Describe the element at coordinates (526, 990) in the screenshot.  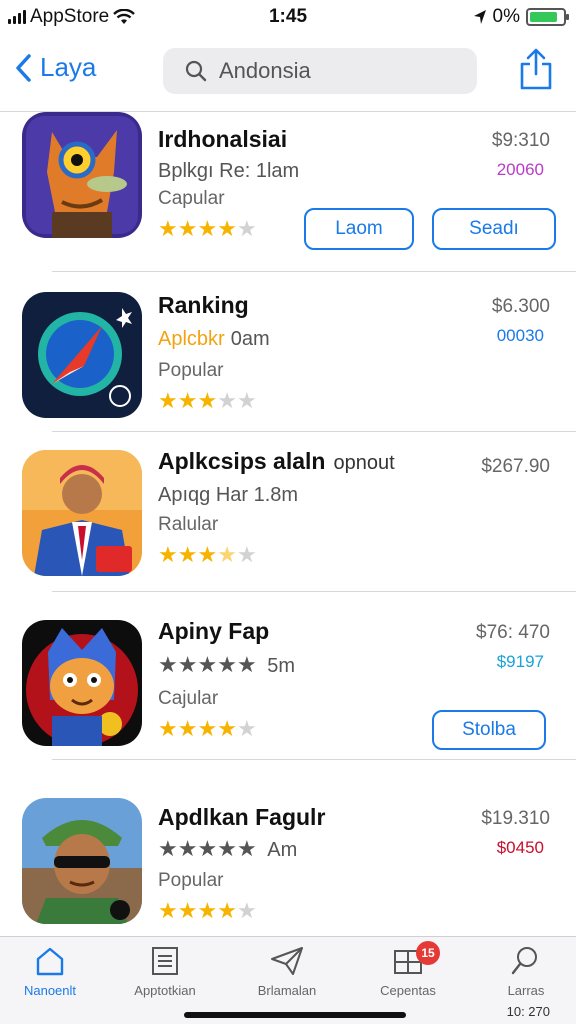
I see `tab-label: Larras` at that location.